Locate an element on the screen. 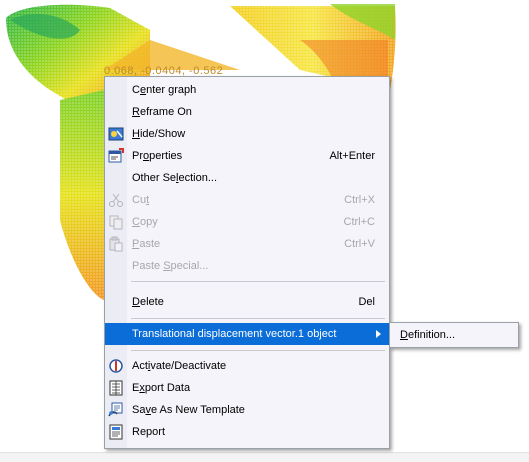  menu-item-reframe-on: Reframe On is located at coordinates (247, 112).